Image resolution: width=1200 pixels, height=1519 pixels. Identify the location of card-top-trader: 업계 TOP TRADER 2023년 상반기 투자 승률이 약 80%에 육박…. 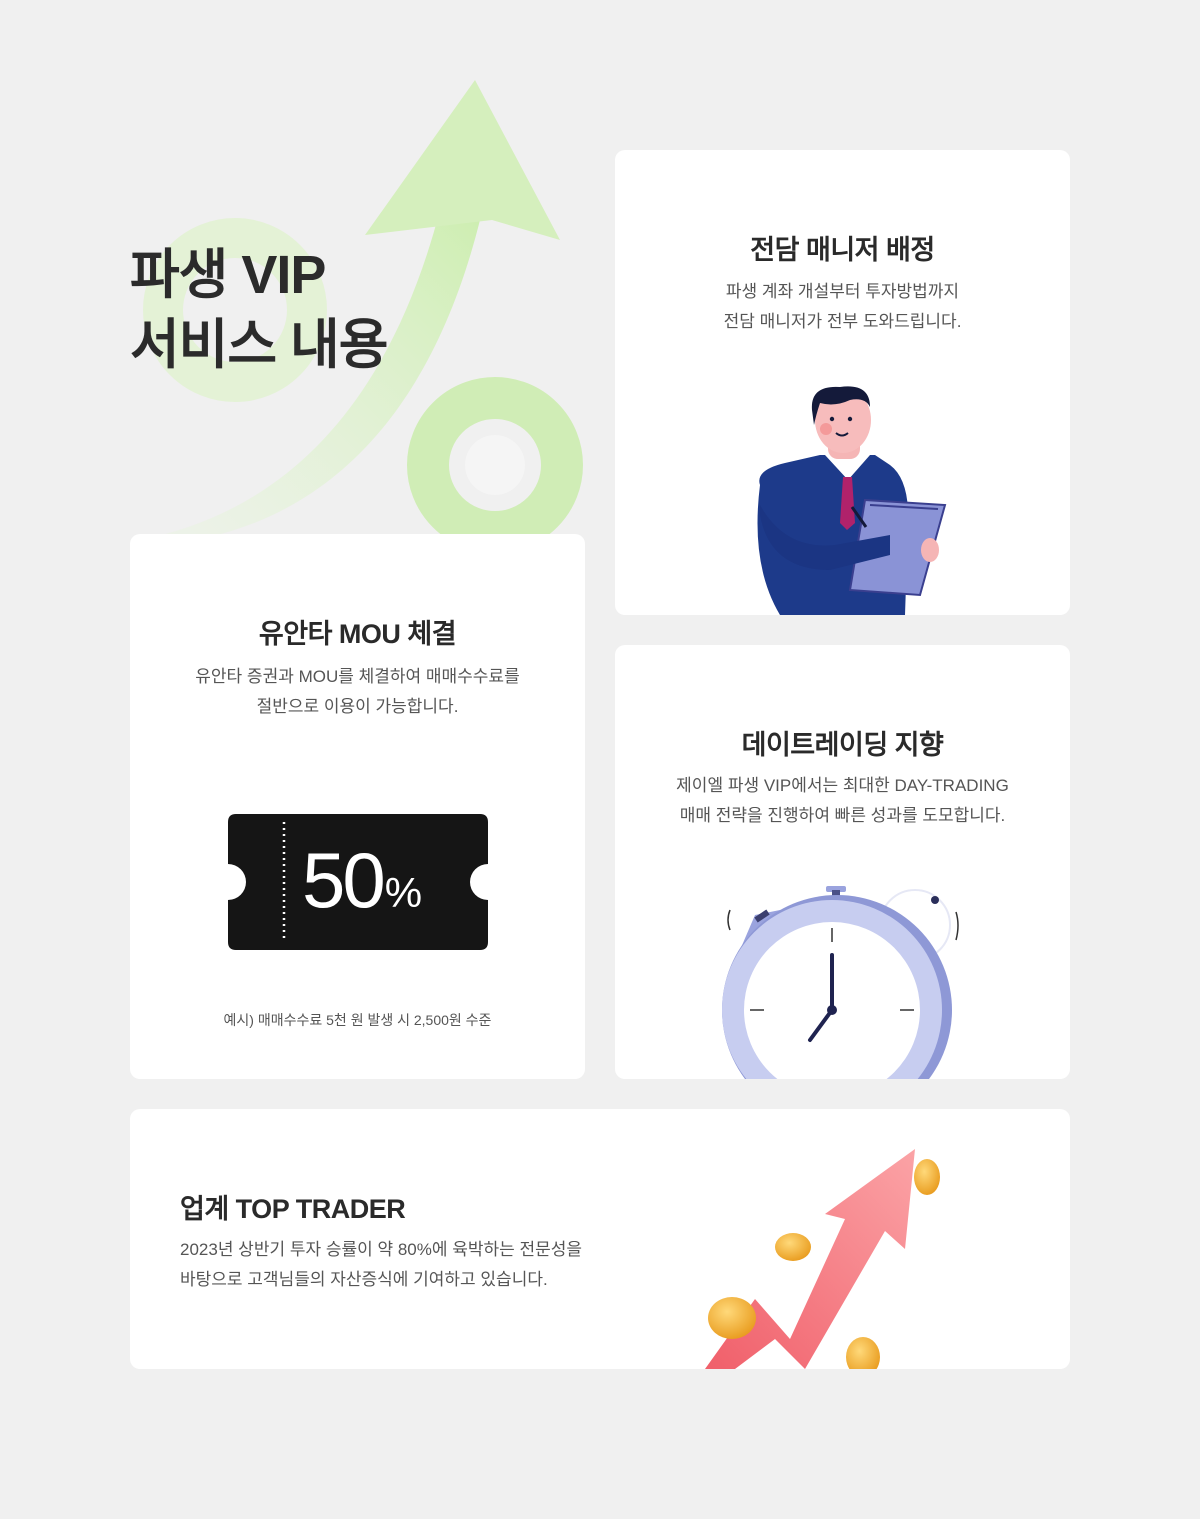
(600, 1239).